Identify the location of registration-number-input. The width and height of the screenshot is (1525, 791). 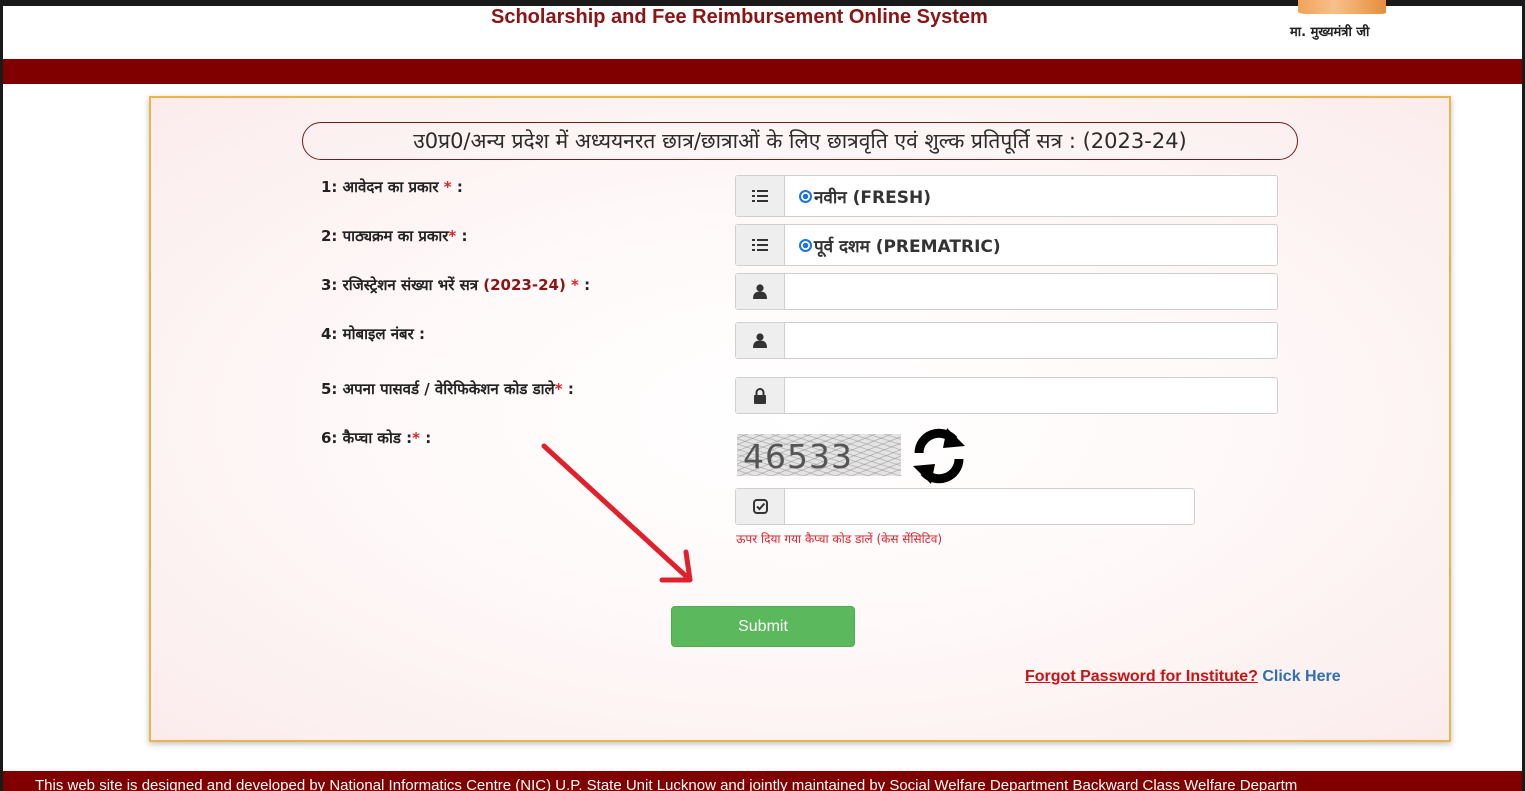
(1031, 291).